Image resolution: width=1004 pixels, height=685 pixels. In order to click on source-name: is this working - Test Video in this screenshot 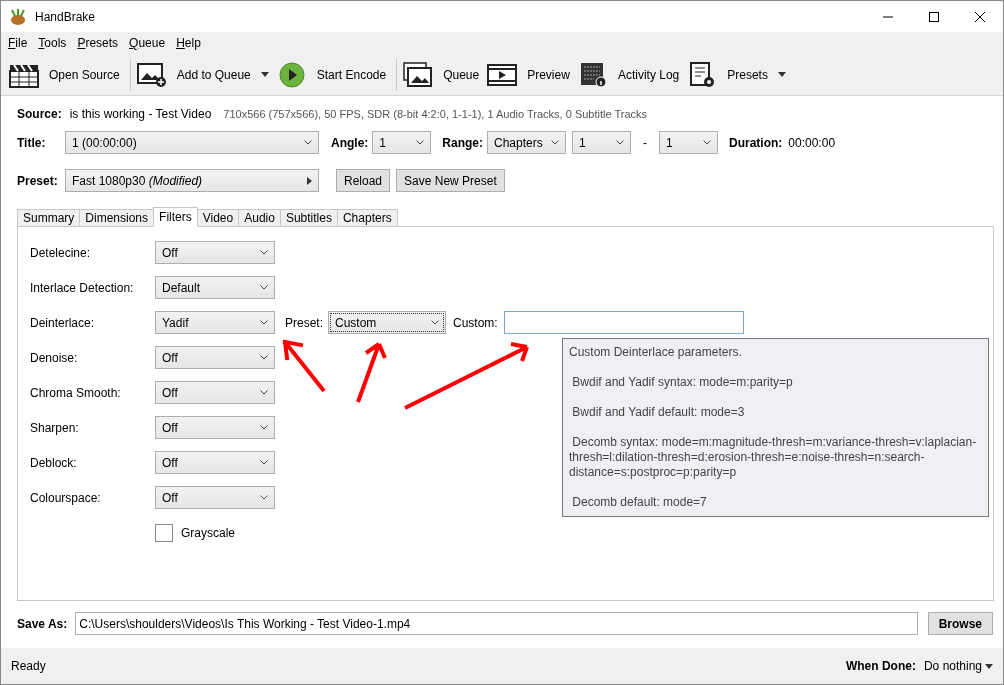, I will do `click(140, 114)`.